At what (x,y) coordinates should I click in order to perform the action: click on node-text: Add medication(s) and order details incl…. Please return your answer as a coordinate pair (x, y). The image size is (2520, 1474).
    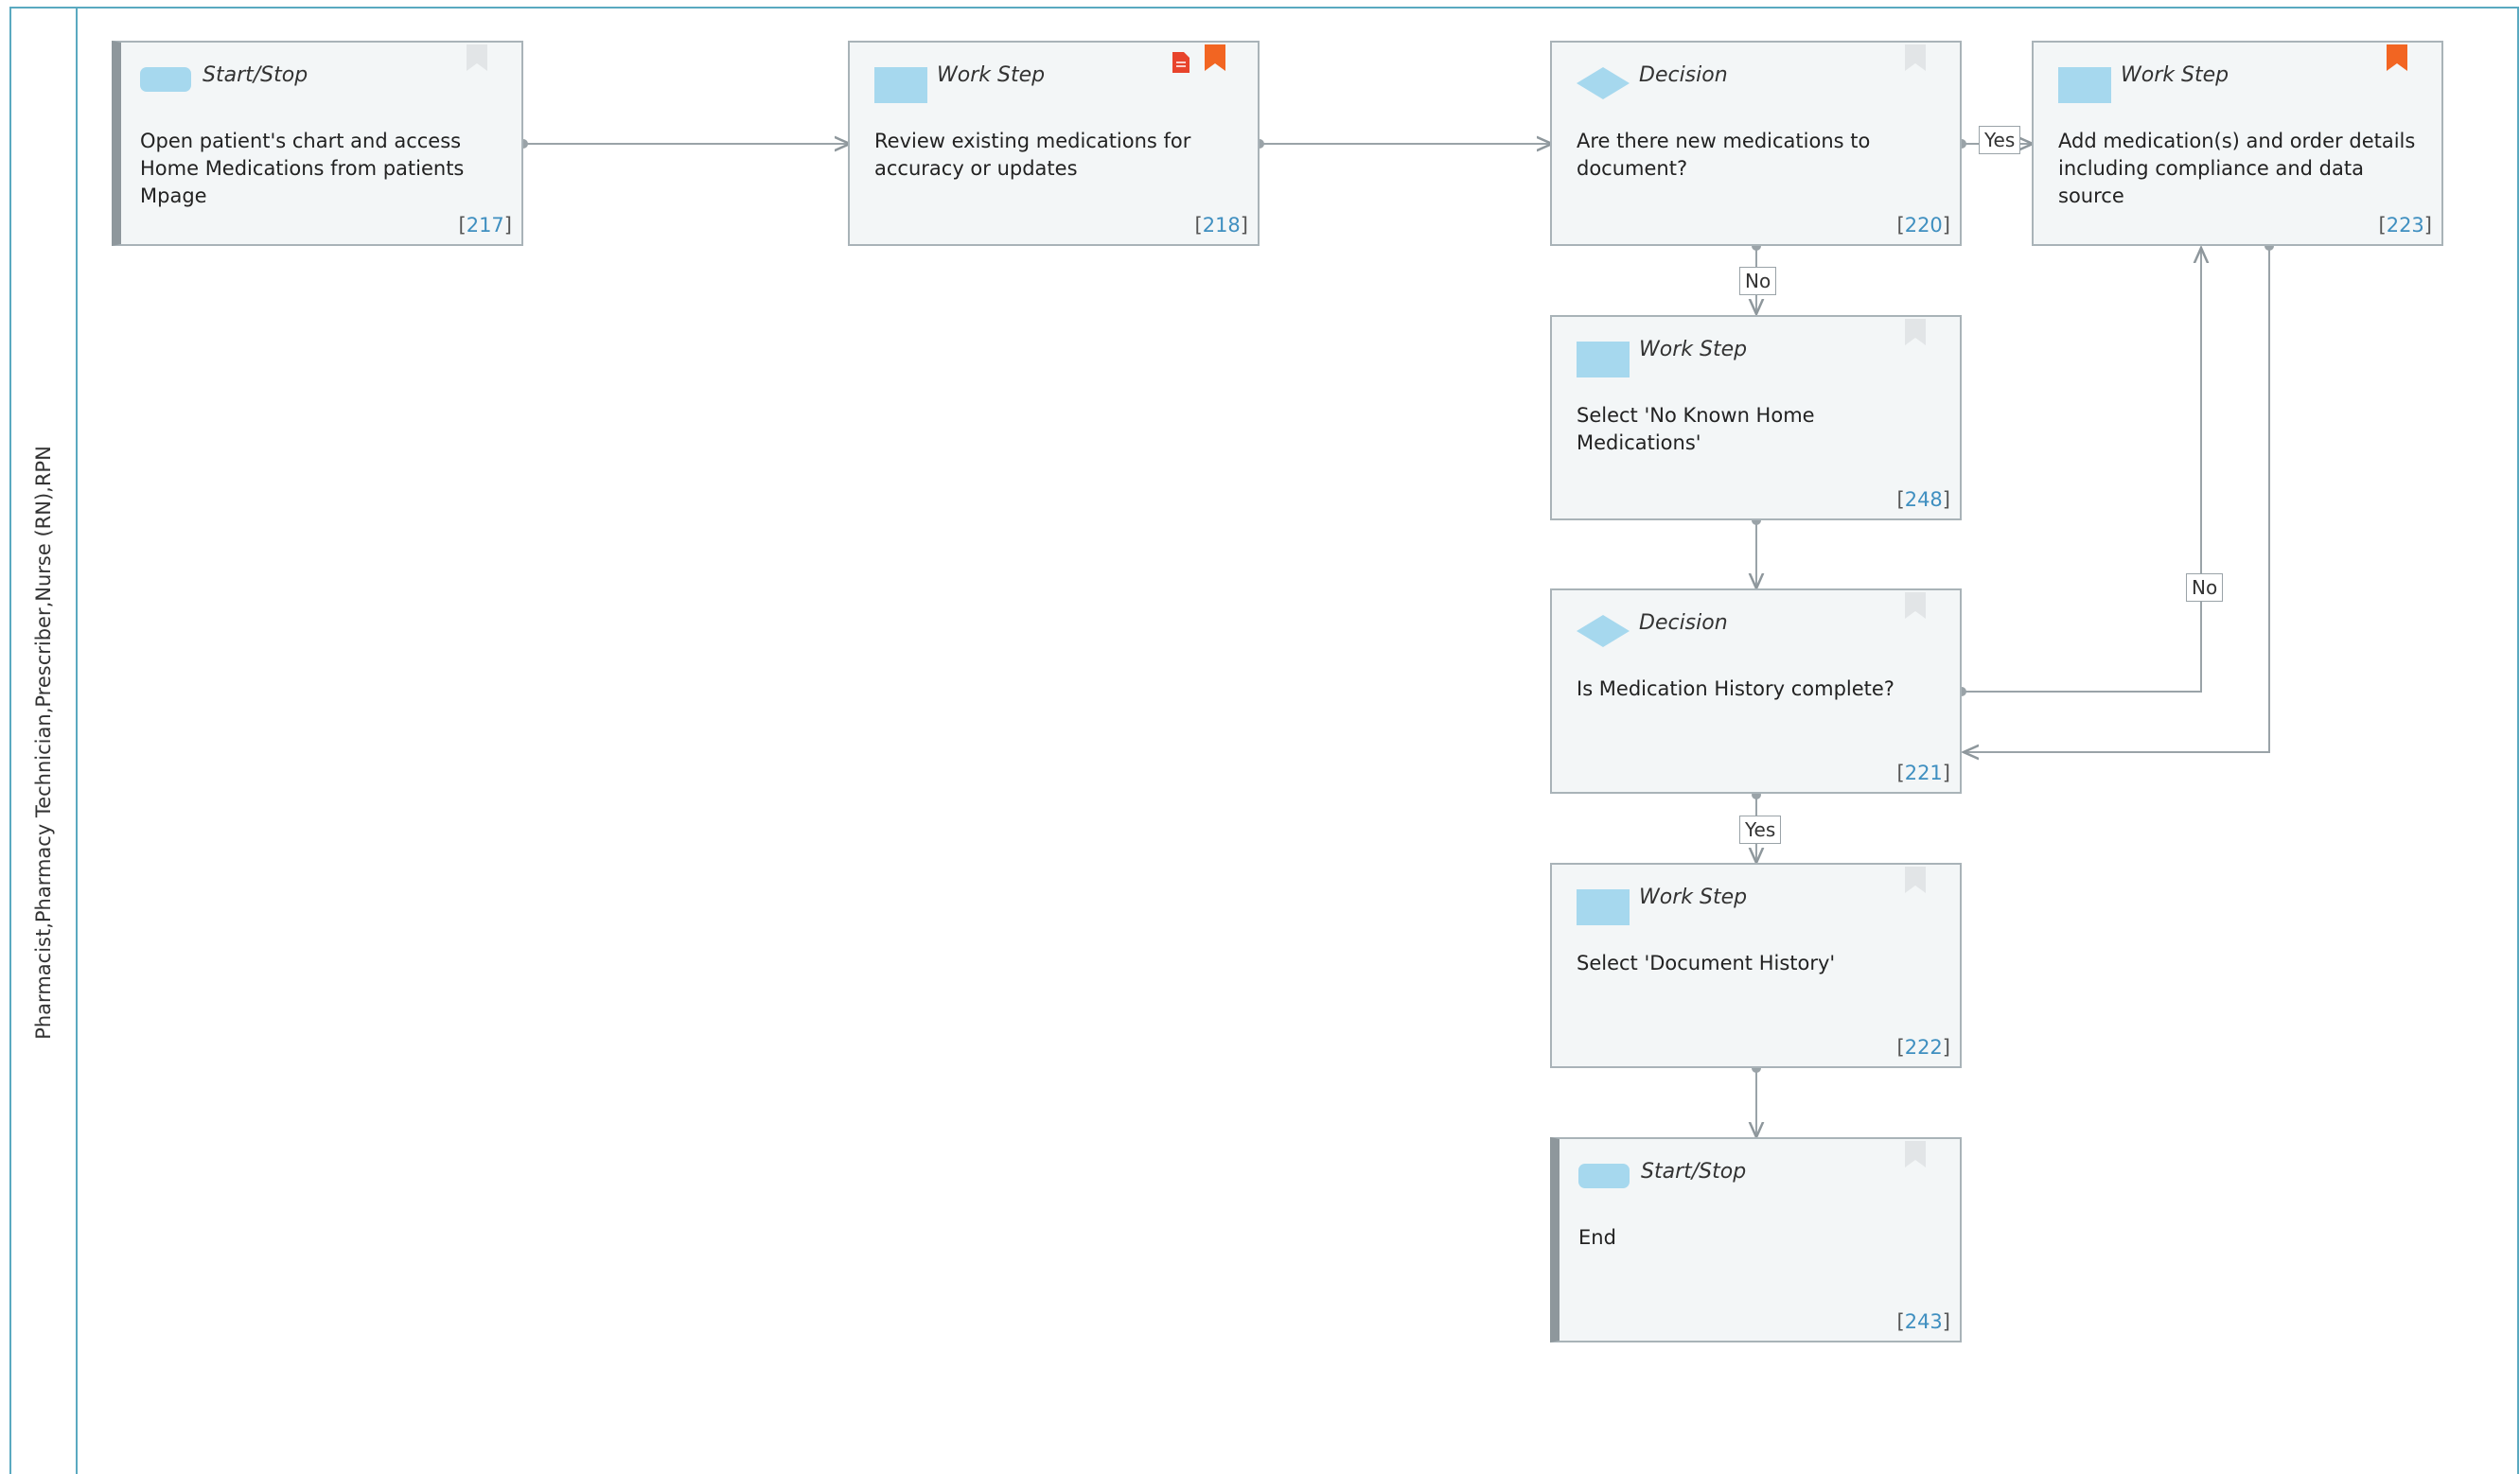
    Looking at the image, I should click on (2237, 168).